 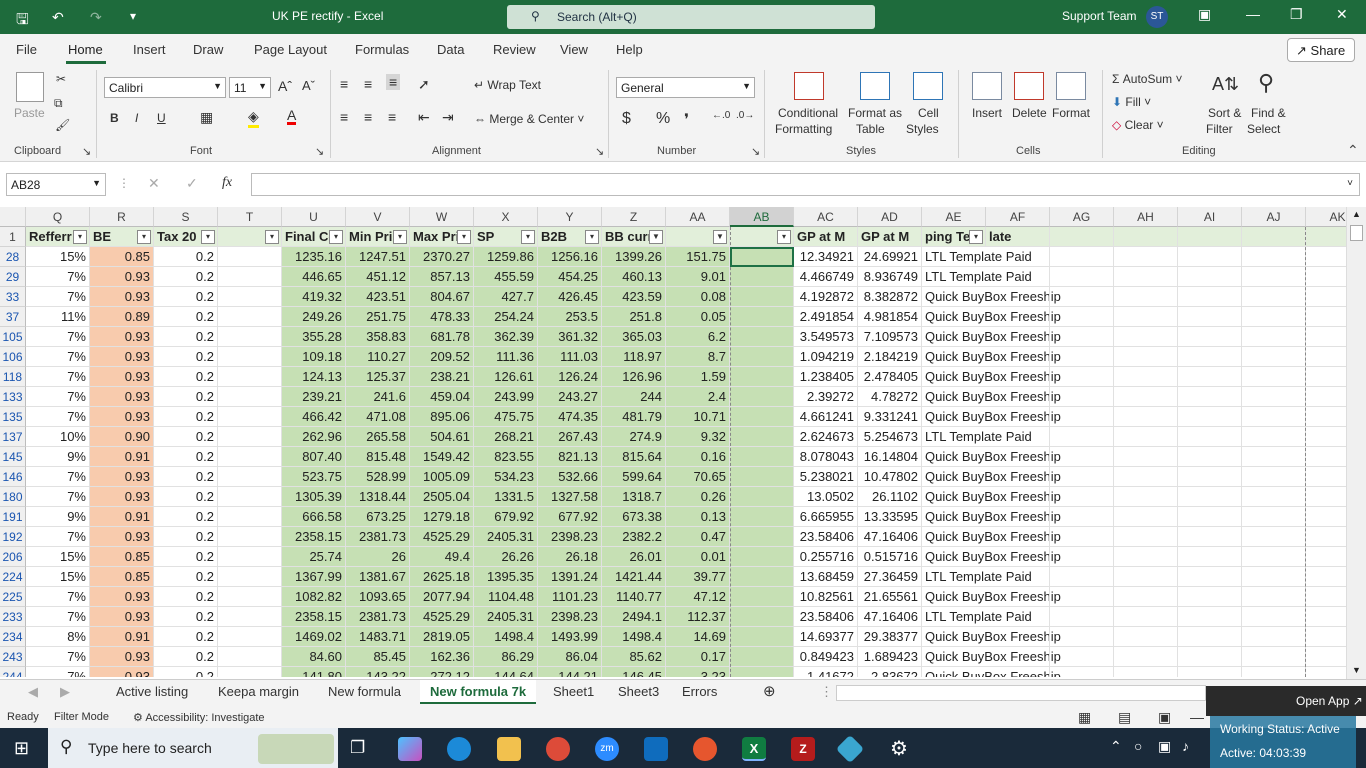 I want to click on data-cell: 1391.24, so click(x=570, y=577).